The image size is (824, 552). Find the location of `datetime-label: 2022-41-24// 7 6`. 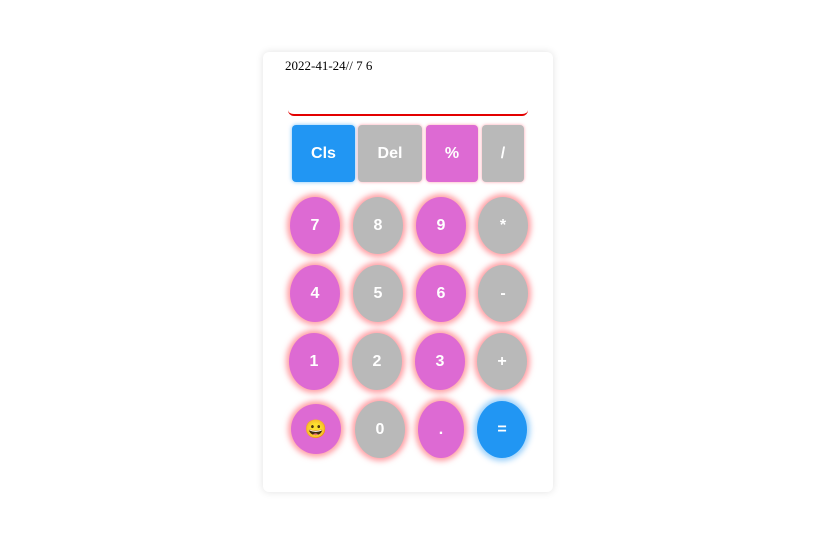

datetime-label: 2022-41-24// 7 6 is located at coordinates (329, 65).